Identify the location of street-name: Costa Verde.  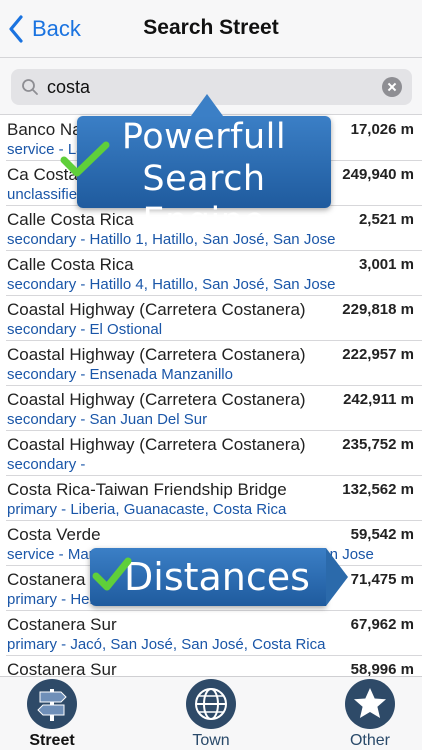
(54, 534).